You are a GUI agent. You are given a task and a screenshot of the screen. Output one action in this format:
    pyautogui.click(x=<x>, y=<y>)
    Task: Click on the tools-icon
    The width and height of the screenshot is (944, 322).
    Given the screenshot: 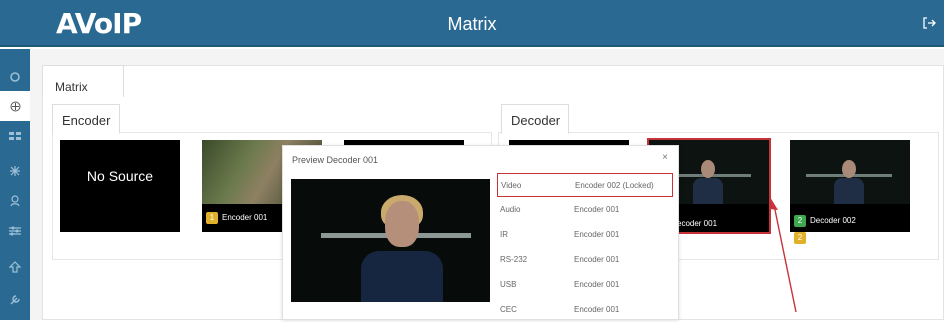 What is the action you would take?
    pyautogui.click(x=15, y=300)
    